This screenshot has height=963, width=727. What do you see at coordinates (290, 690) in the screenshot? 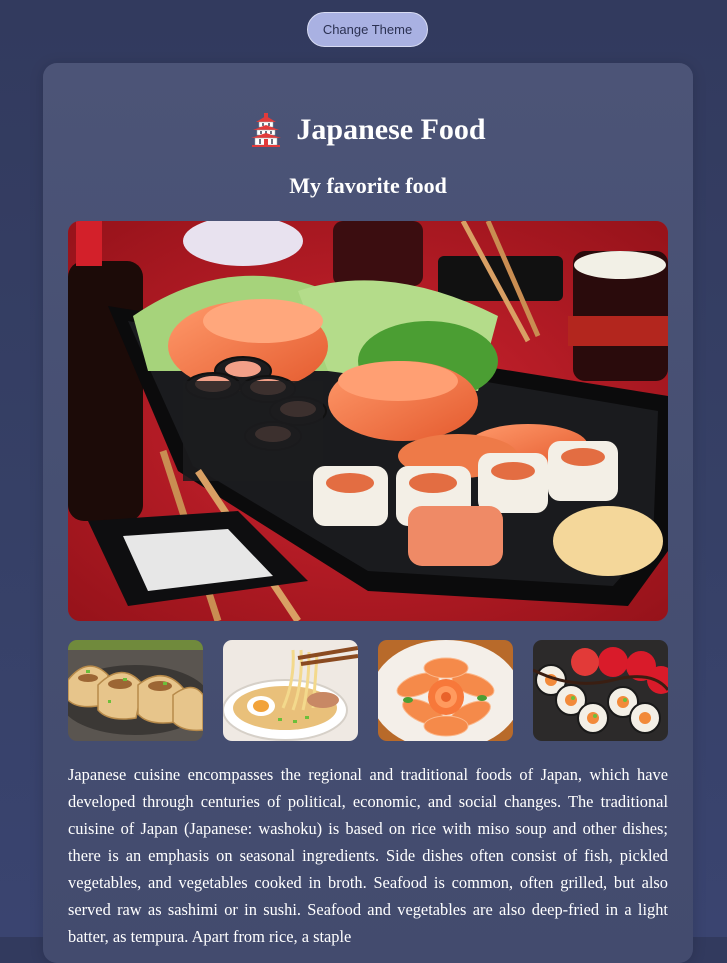
I see `ramen-photo` at bounding box center [290, 690].